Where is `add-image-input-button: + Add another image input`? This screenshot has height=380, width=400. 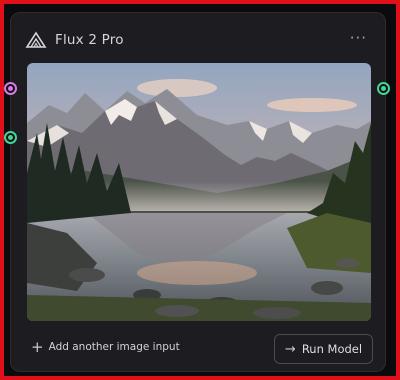
add-image-input-button: + Add another image input is located at coordinates (105, 347).